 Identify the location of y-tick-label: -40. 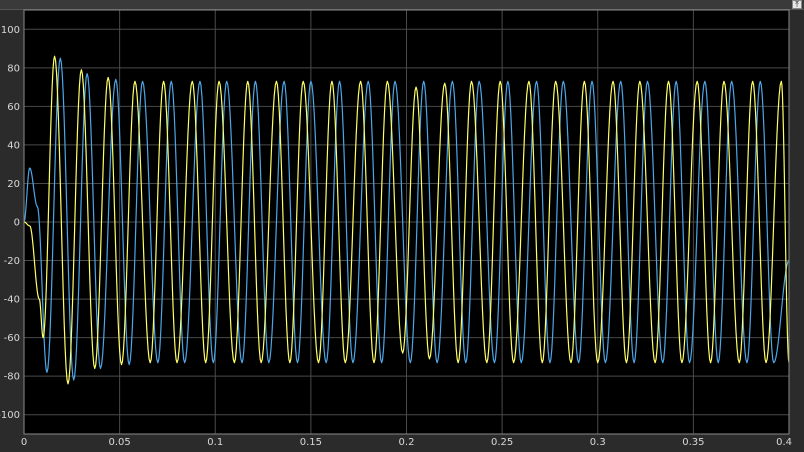
(12, 300).